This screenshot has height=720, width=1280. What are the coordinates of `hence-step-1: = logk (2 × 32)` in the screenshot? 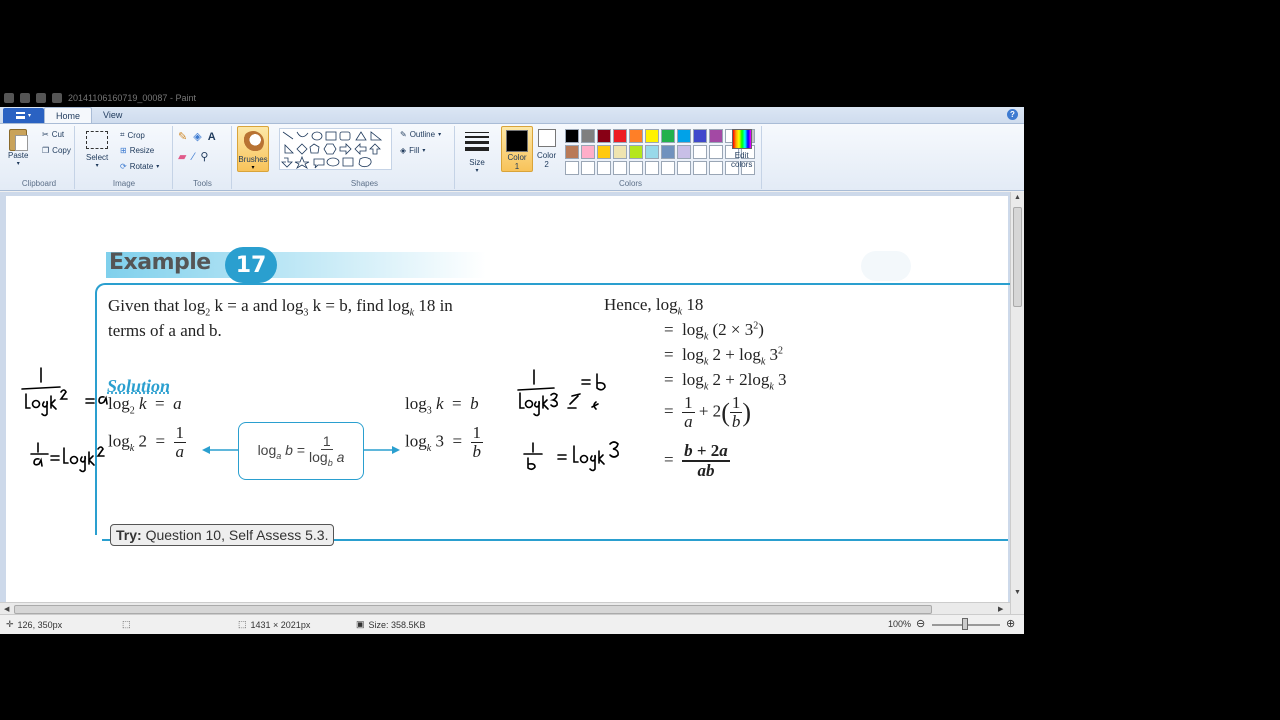 It's located at (714, 331).